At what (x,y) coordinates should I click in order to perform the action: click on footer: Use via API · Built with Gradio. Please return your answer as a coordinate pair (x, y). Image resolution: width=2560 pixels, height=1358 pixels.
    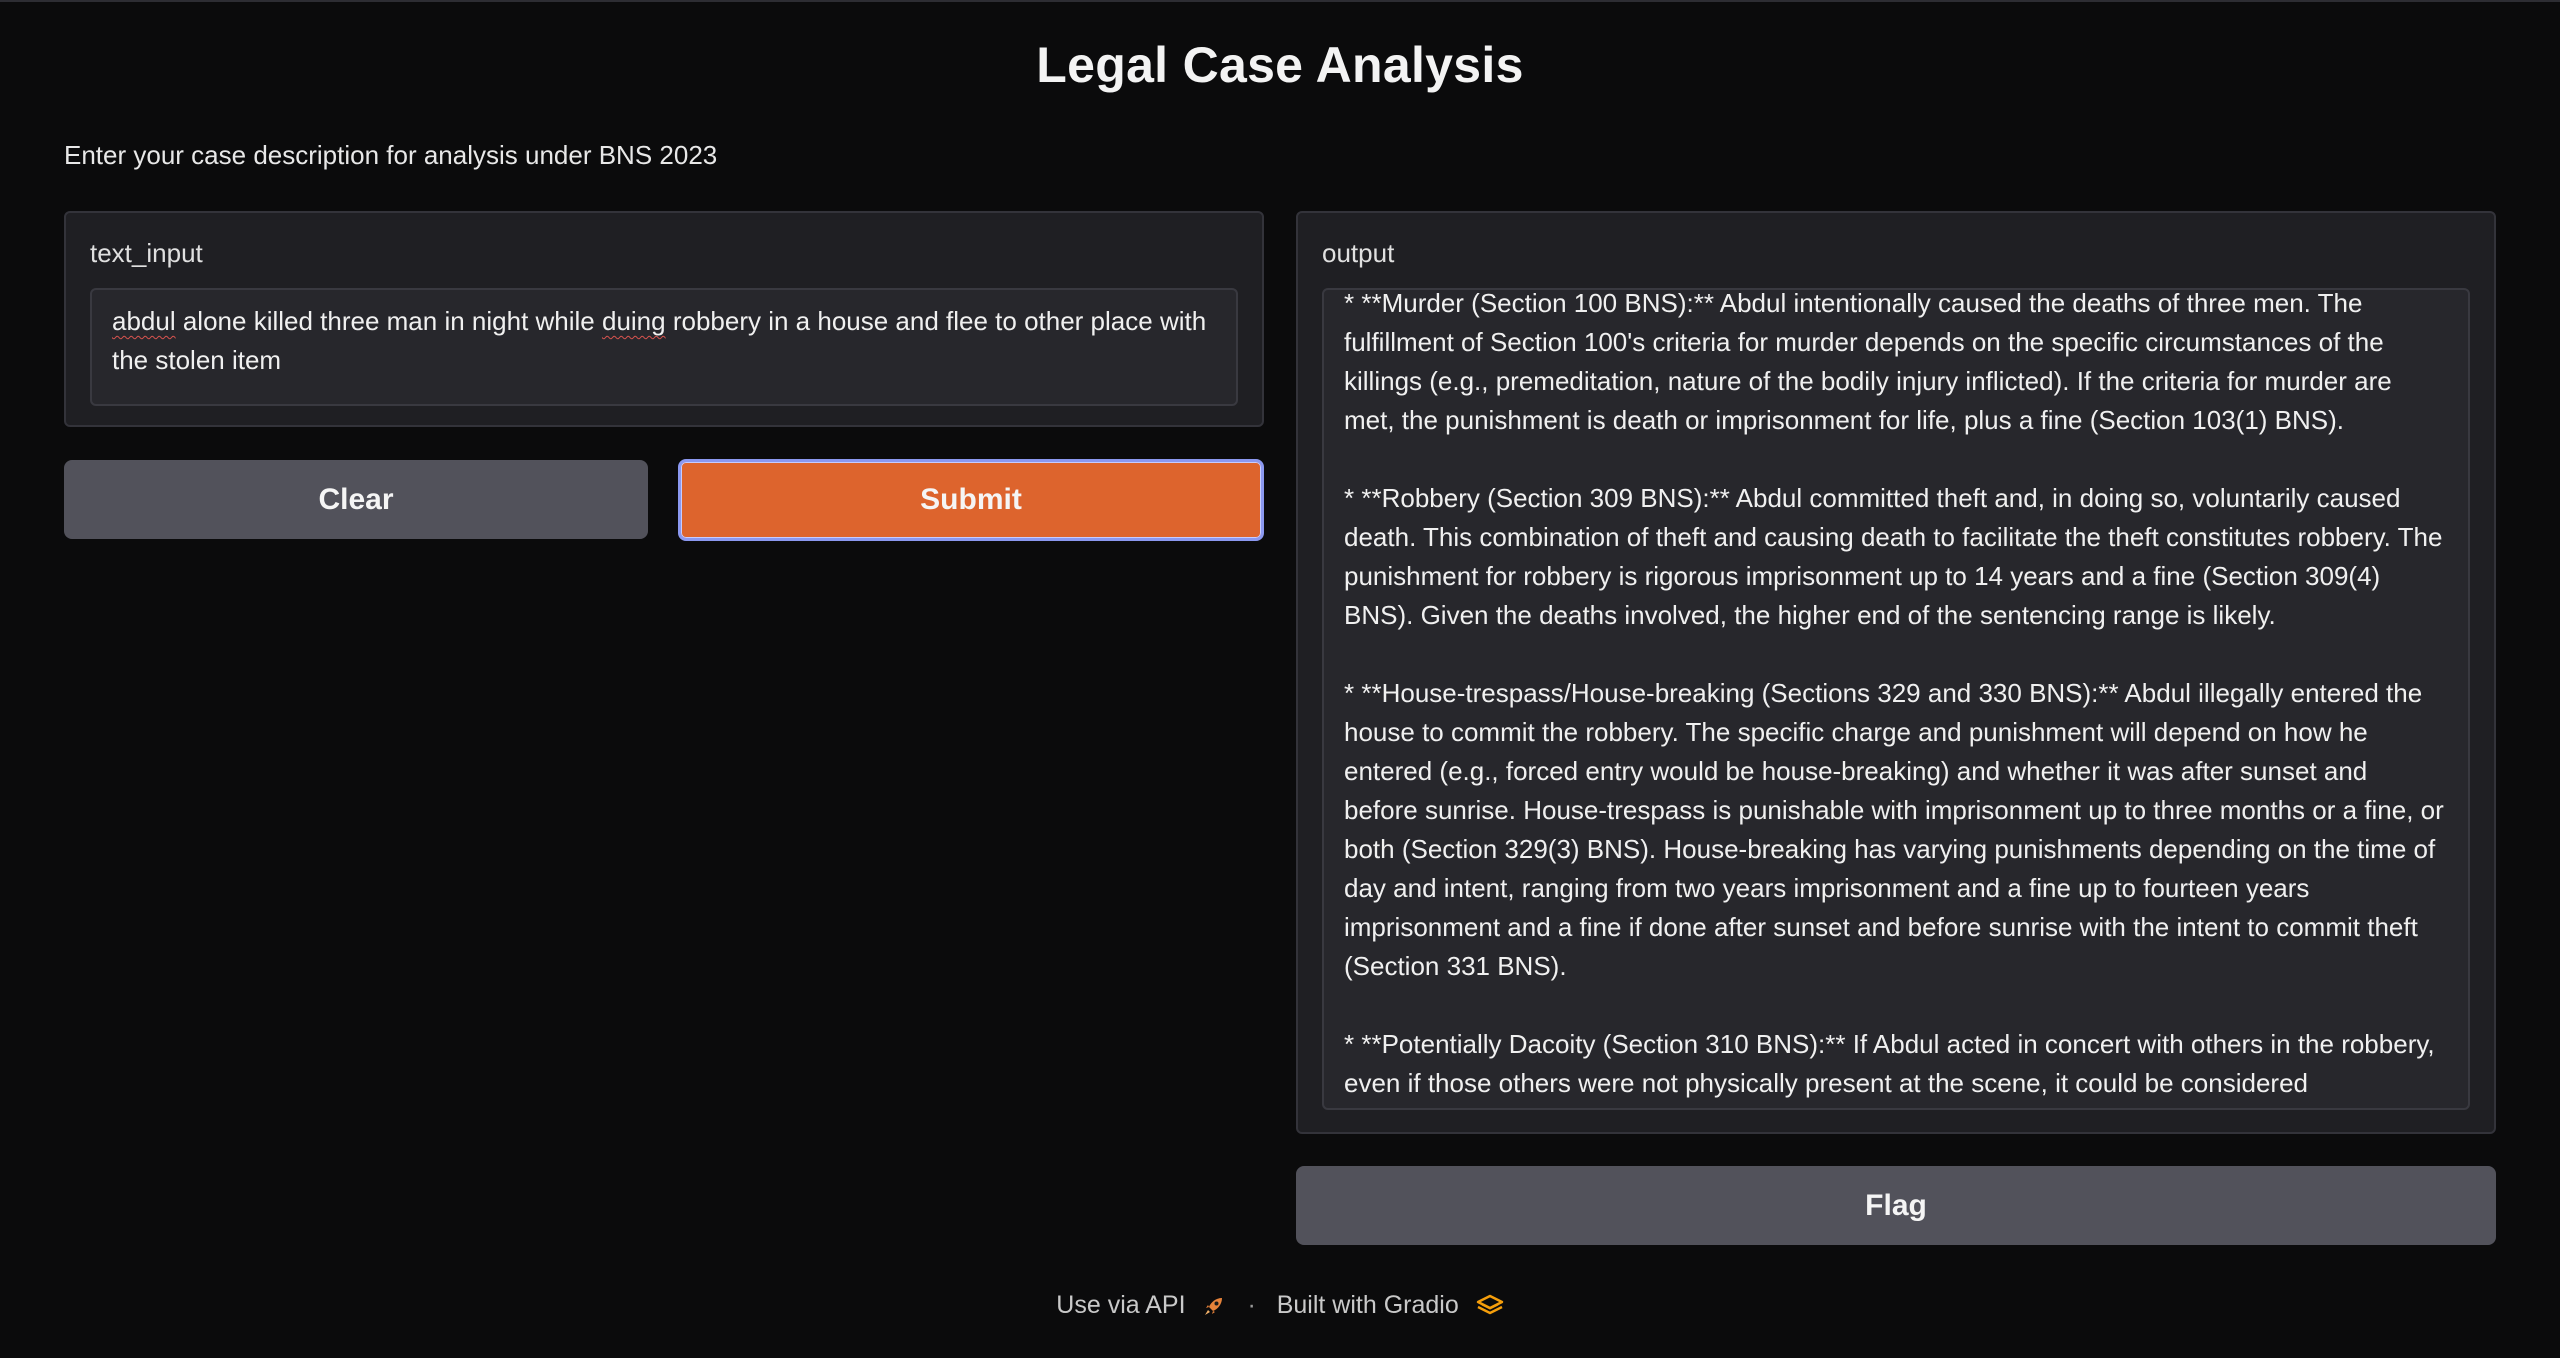
    Looking at the image, I should click on (1280, 1305).